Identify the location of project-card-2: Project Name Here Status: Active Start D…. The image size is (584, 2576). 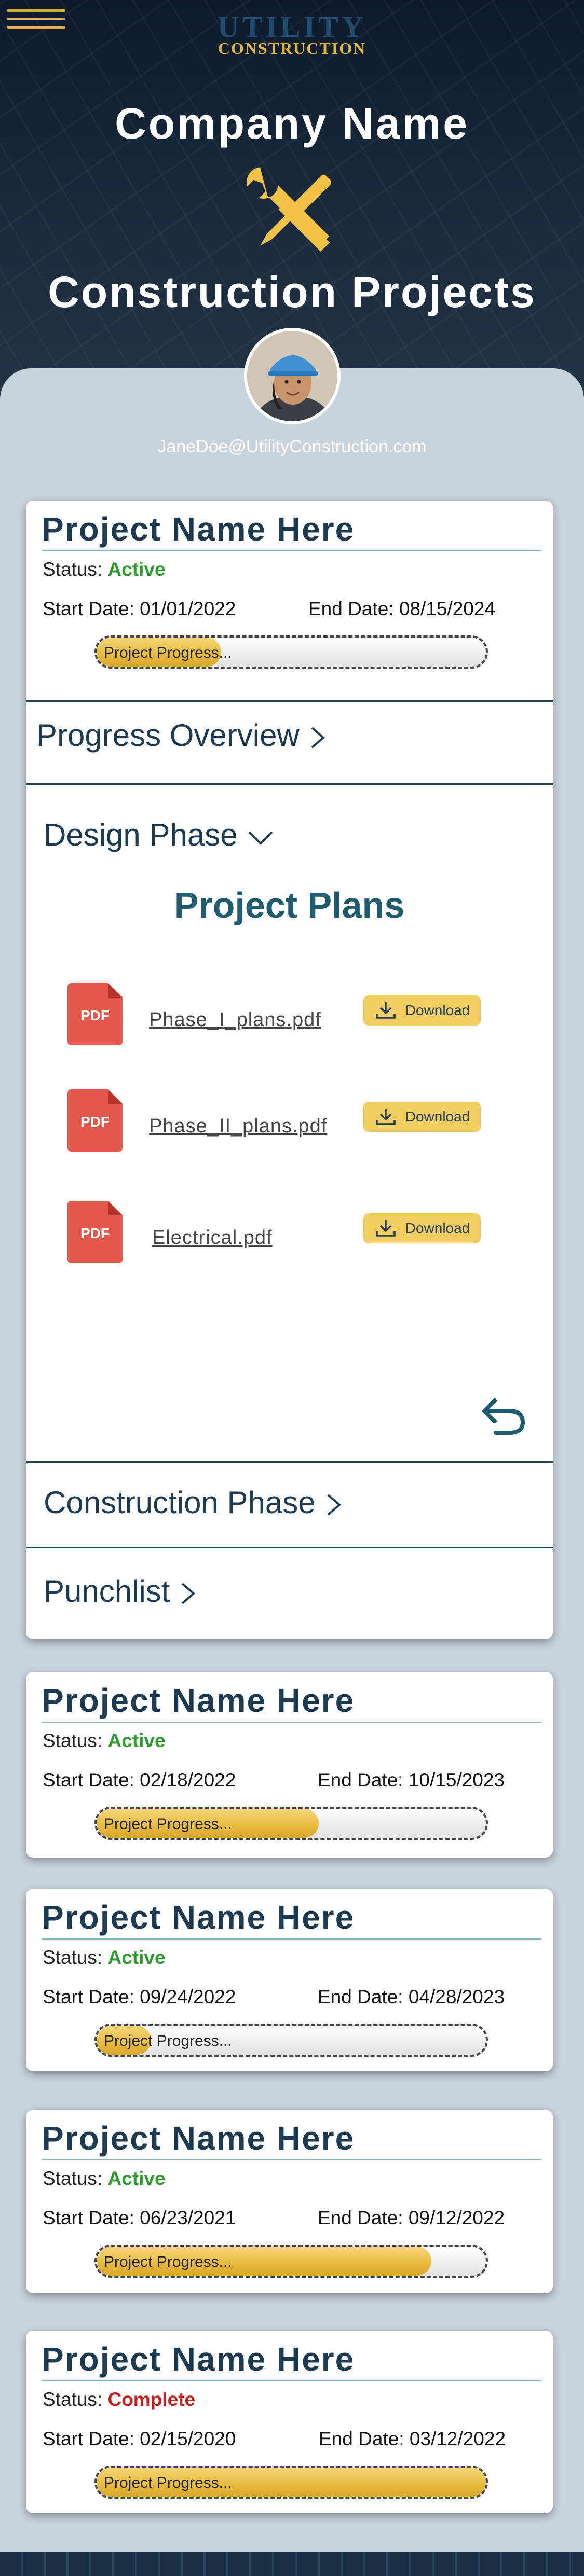
(289, 1765).